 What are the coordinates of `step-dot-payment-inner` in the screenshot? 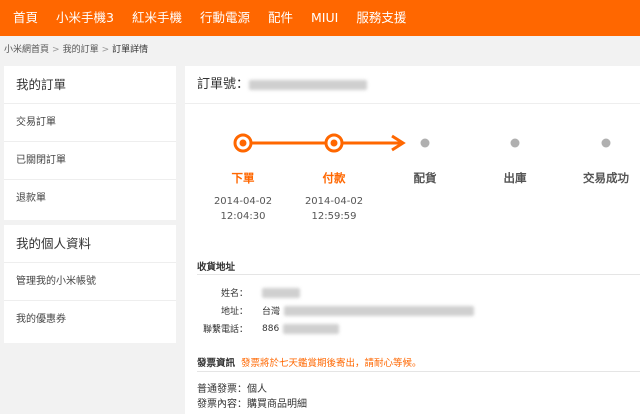 It's located at (334, 143).